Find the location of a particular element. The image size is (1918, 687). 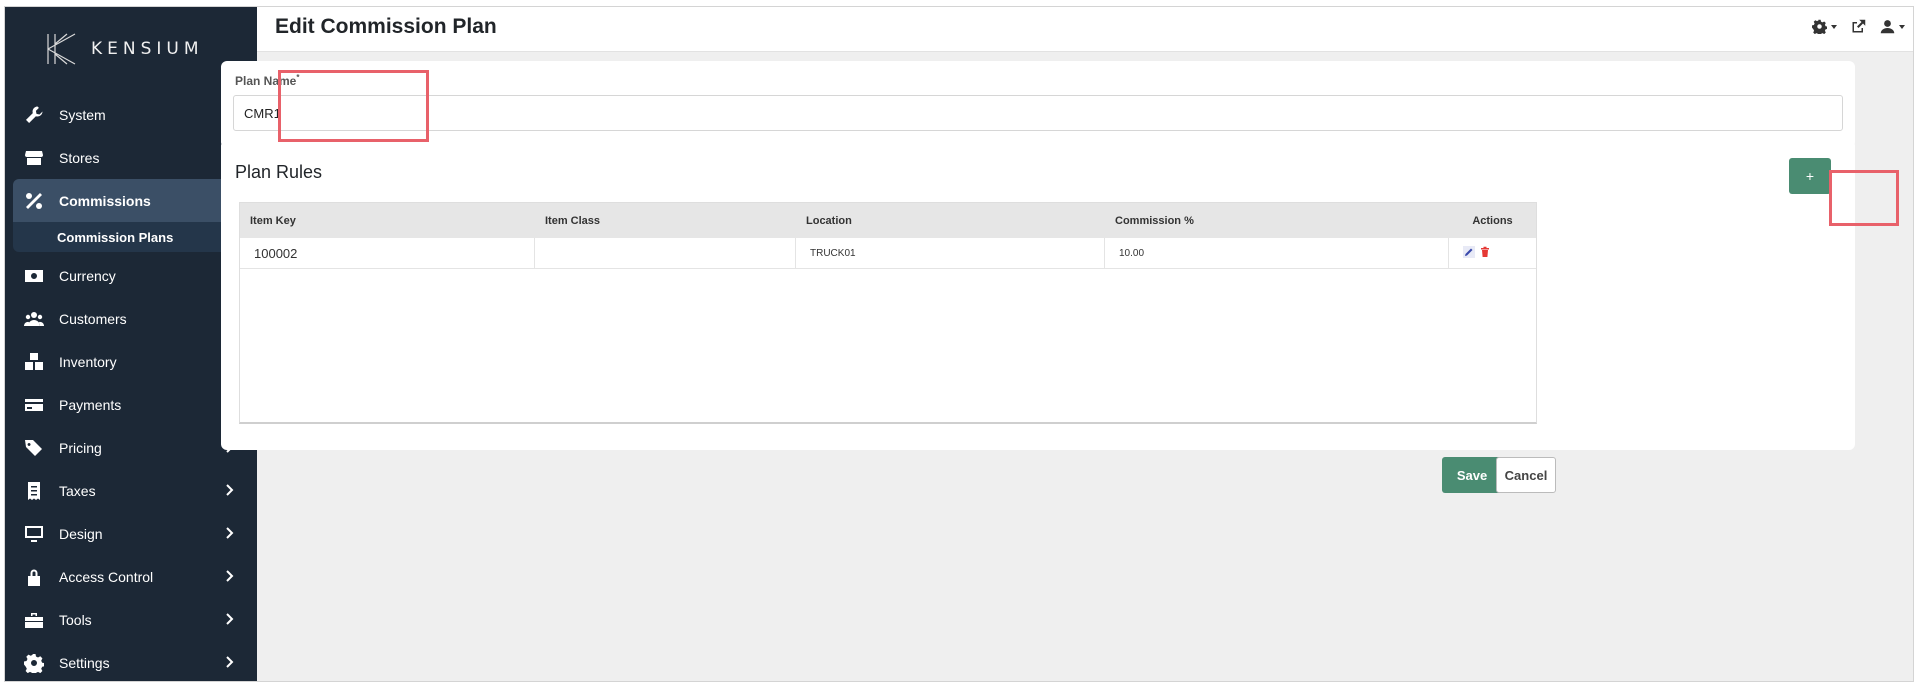

edit-rule-button is located at coordinates (1469, 253).